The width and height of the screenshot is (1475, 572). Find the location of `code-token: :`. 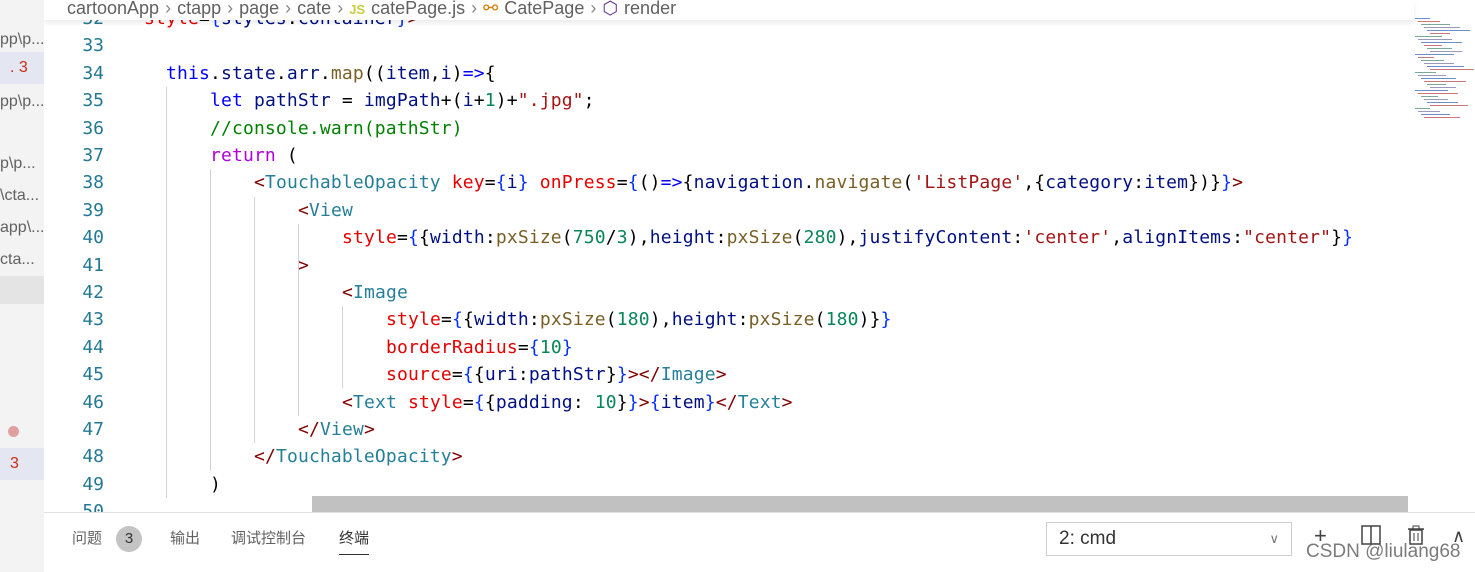

code-token: : is located at coordinates (721, 238).